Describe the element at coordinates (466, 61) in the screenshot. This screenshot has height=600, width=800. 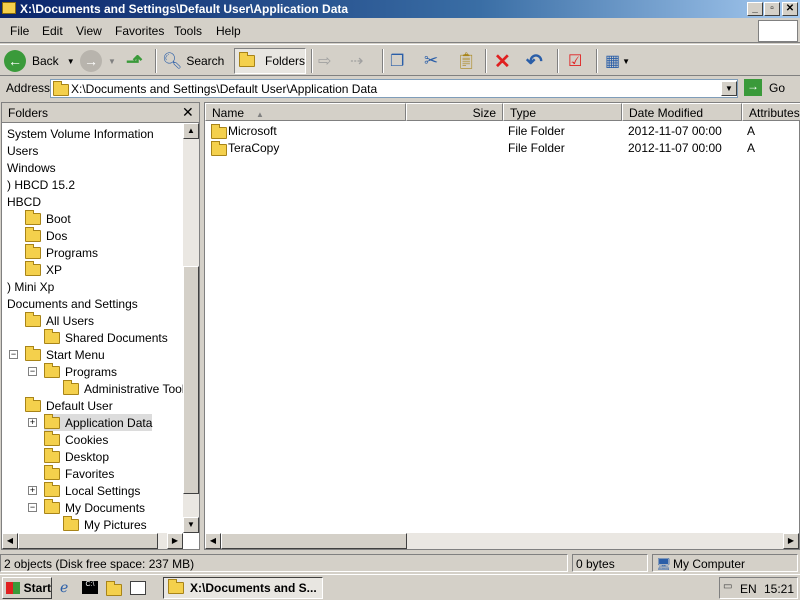
I see `paste-button: 📋︎` at that location.